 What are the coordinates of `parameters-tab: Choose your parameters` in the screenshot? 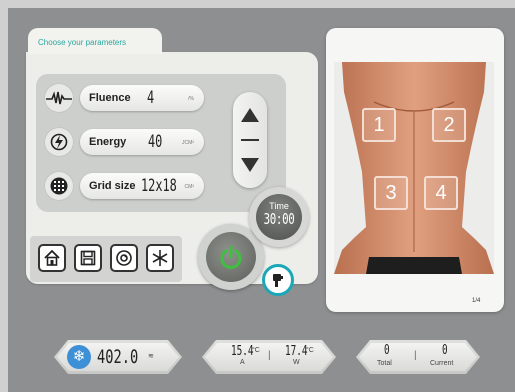 It's located at (95, 41).